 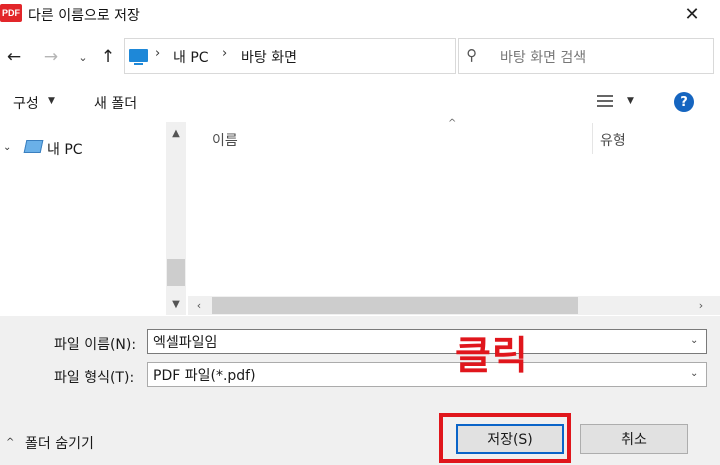 What do you see at coordinates (605, 101) in the screenshot?
I see `view-options-icon` at bounding box center [605, 101].